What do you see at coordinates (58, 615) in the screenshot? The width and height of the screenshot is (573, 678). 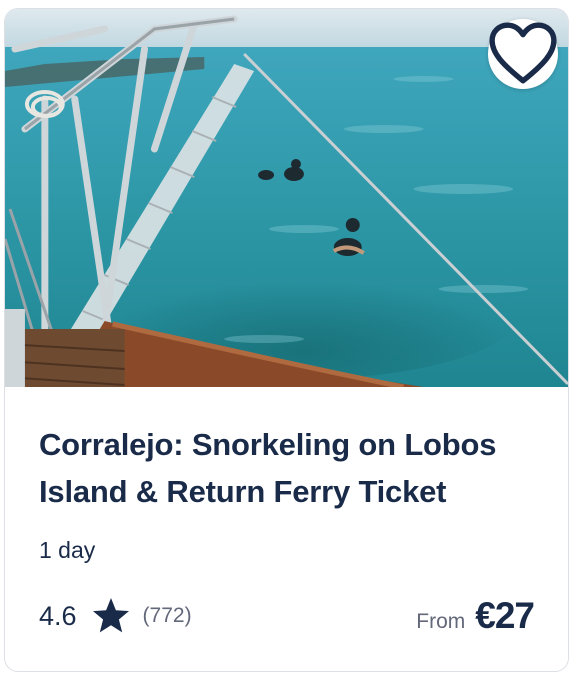 I see `rating-value: 4.6` at bounding box center [58, 615].